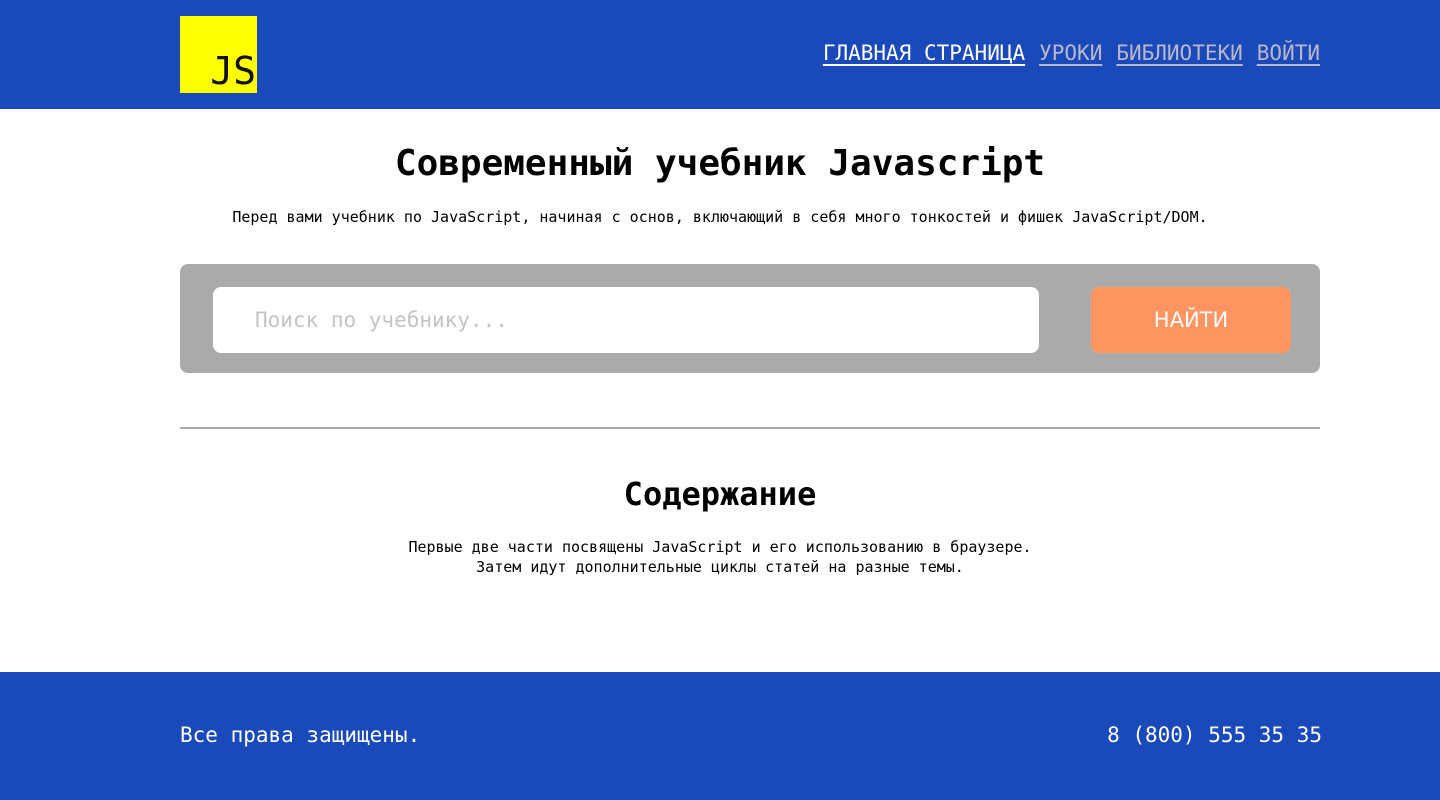  I want to click on copyright-text: Все права защищены., so click(300, 735).